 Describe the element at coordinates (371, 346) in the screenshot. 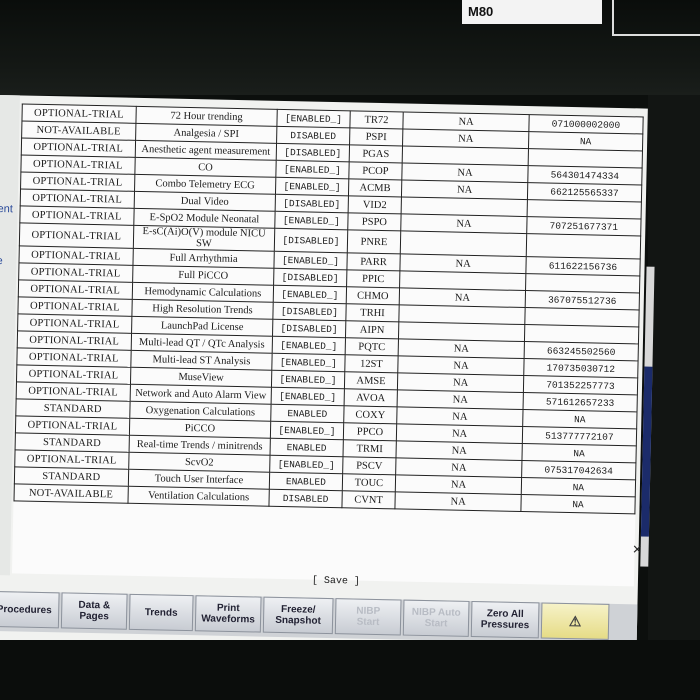

I see `code-cell: PQTC` at that location.